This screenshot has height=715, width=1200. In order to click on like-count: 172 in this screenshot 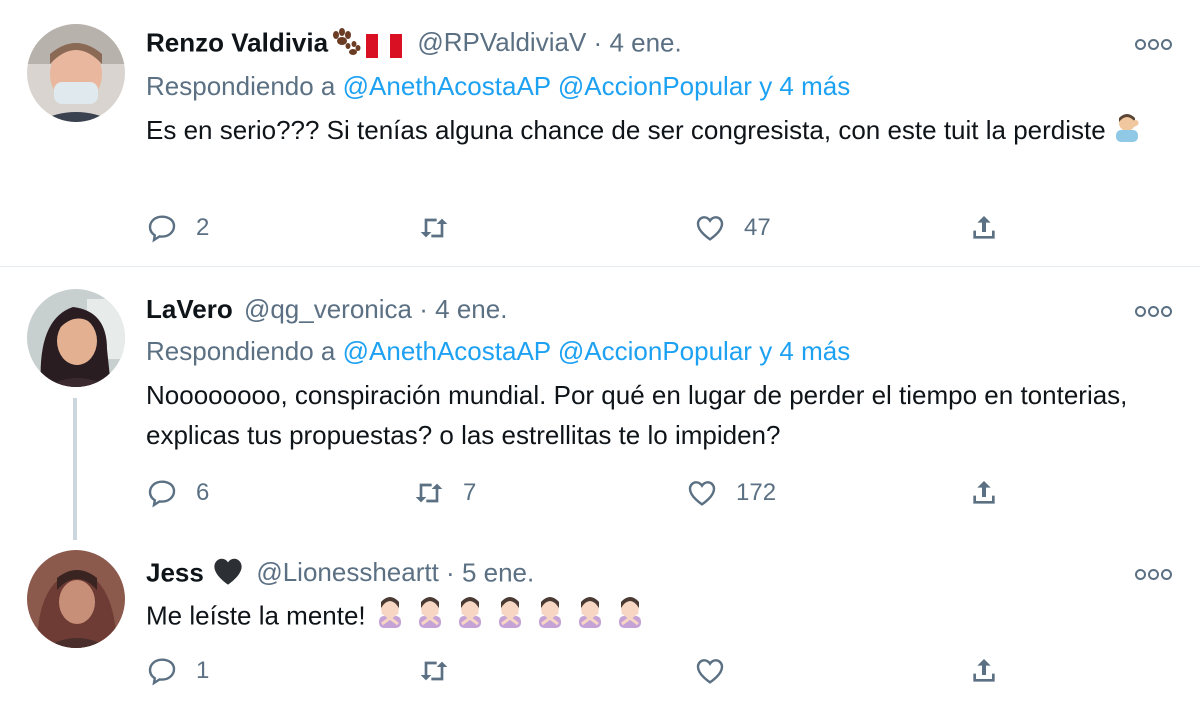, I will do `click(756, 492)`.